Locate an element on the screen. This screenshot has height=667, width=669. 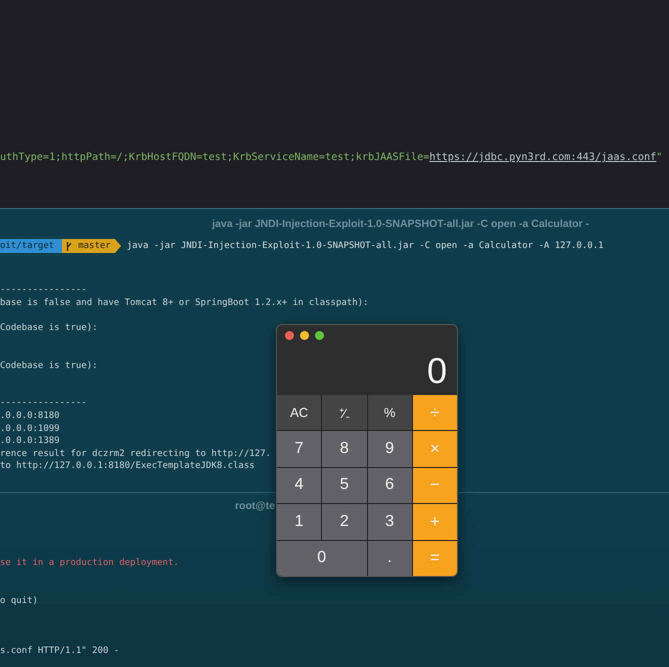
prompt-path: oit/target is located at coordinates (31, 246).